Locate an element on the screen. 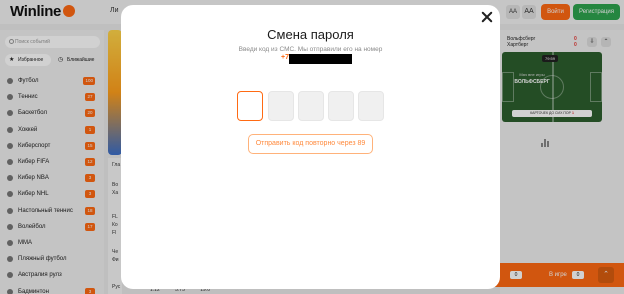 This screenshot has width=624, height=294. phone-prefix: +7 is located at coordinates (285, 57).